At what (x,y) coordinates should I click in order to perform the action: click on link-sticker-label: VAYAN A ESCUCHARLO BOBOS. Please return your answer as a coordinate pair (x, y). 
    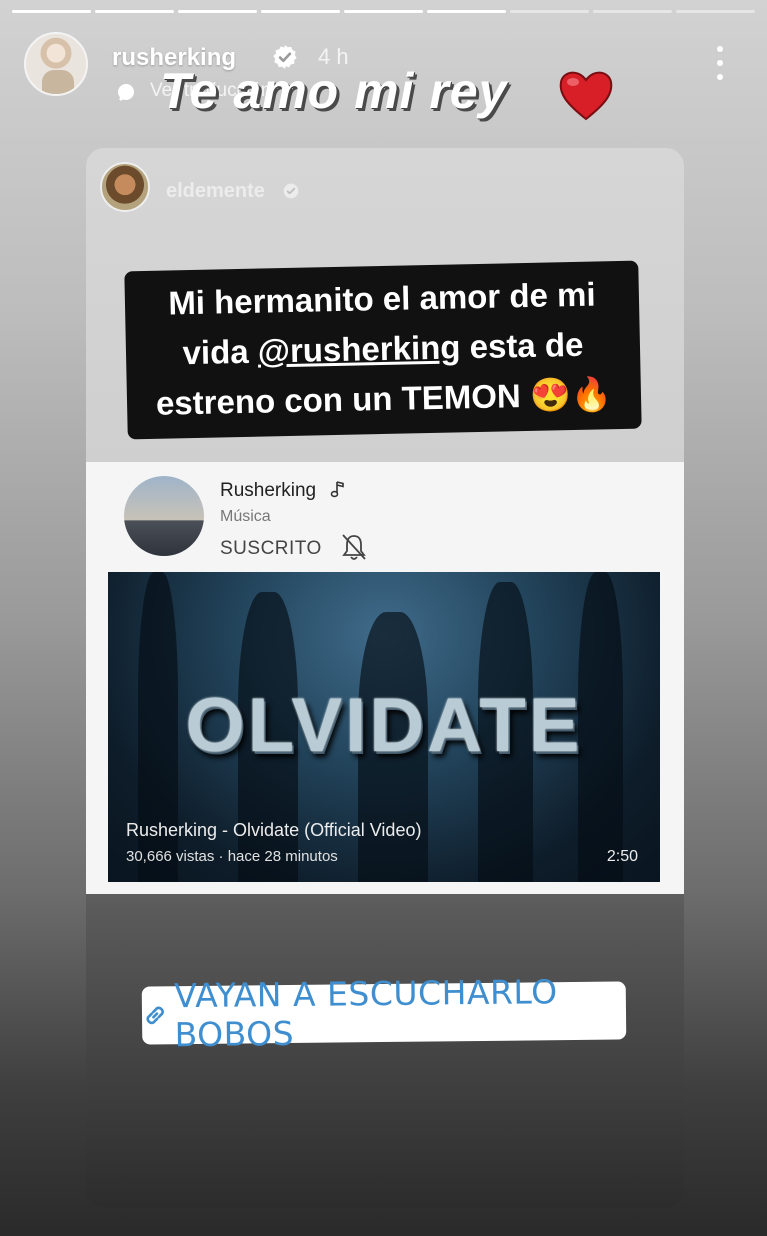
    Looking at the image, I should click on (365, 1013).